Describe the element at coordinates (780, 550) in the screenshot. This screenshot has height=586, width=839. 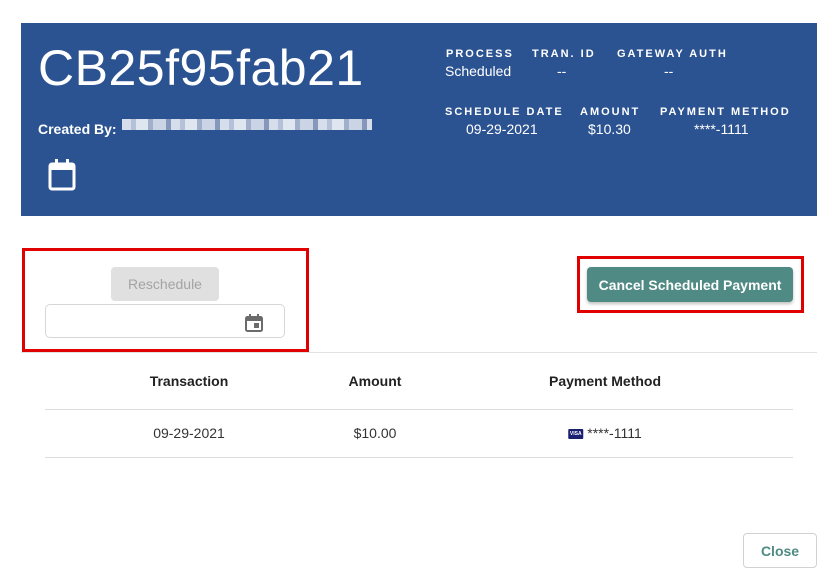
I see `close-button: Close` at that location.